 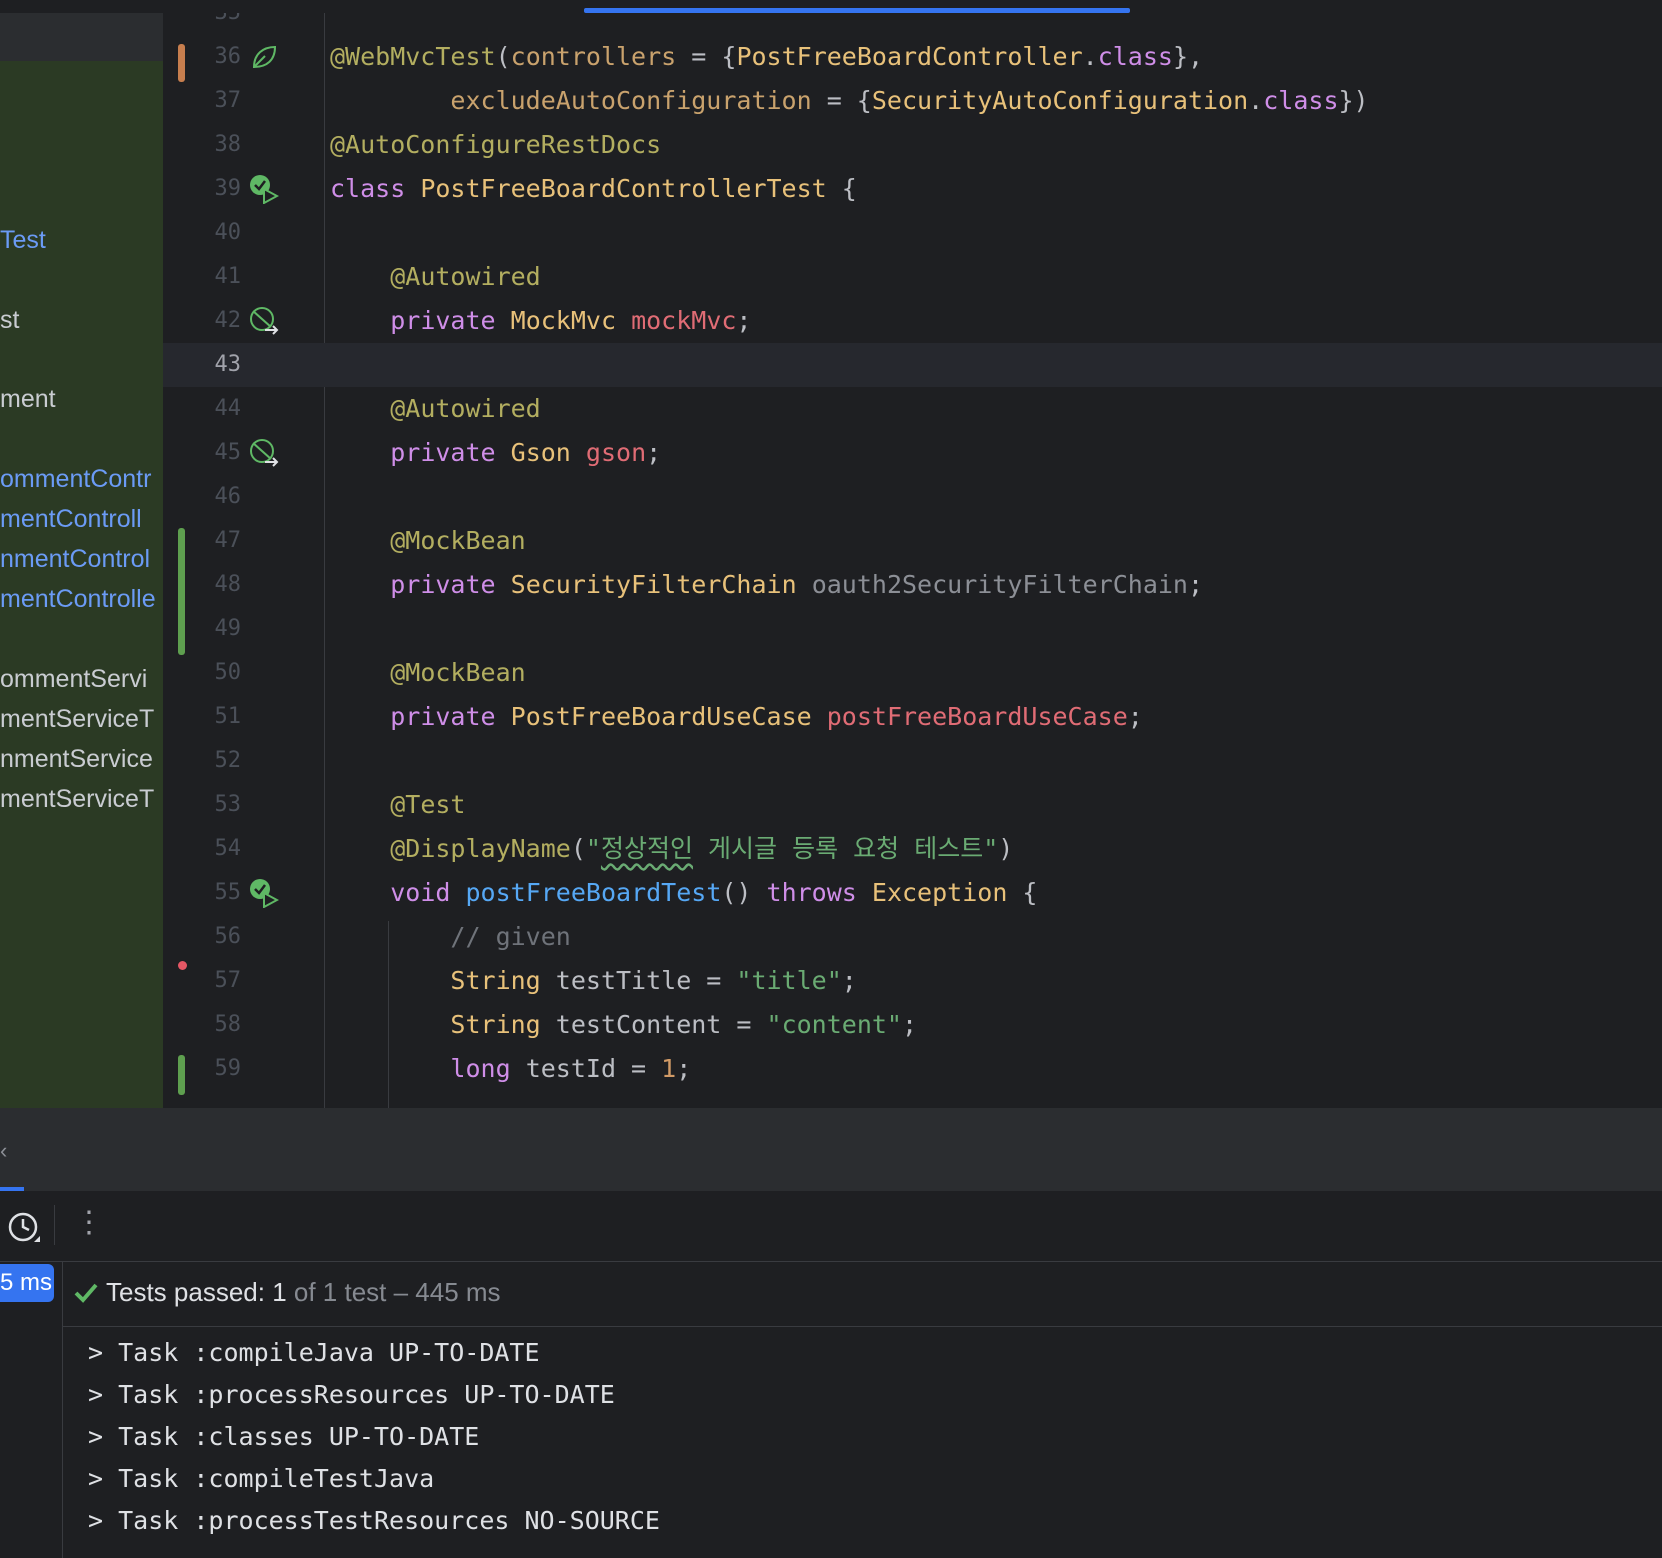 I want to click on spring-bean-icon, so click(x=264, y=57).